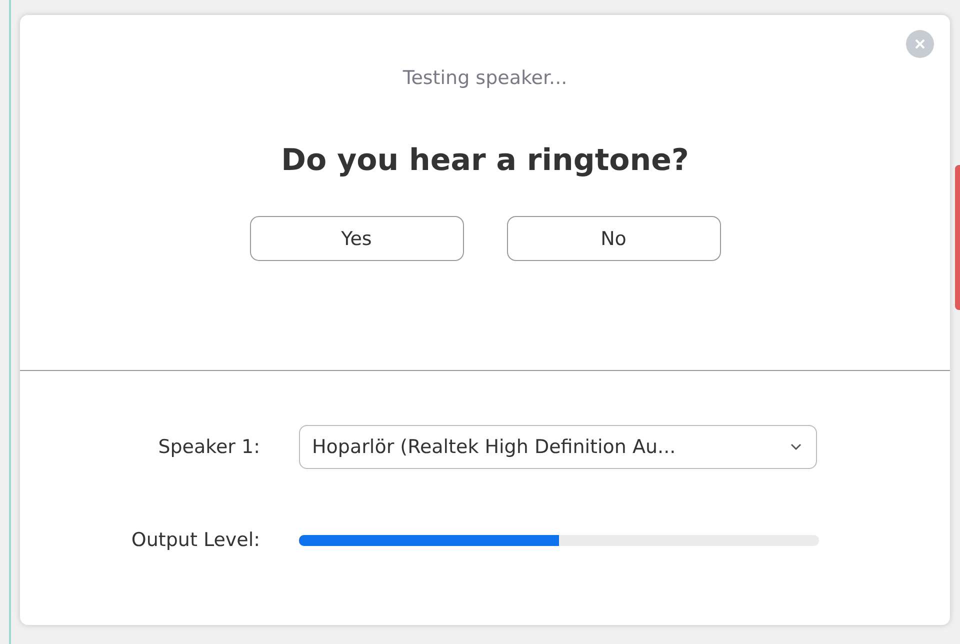  I want to click on question-heading: Do you hear a ringtone?, so click(485, 160).